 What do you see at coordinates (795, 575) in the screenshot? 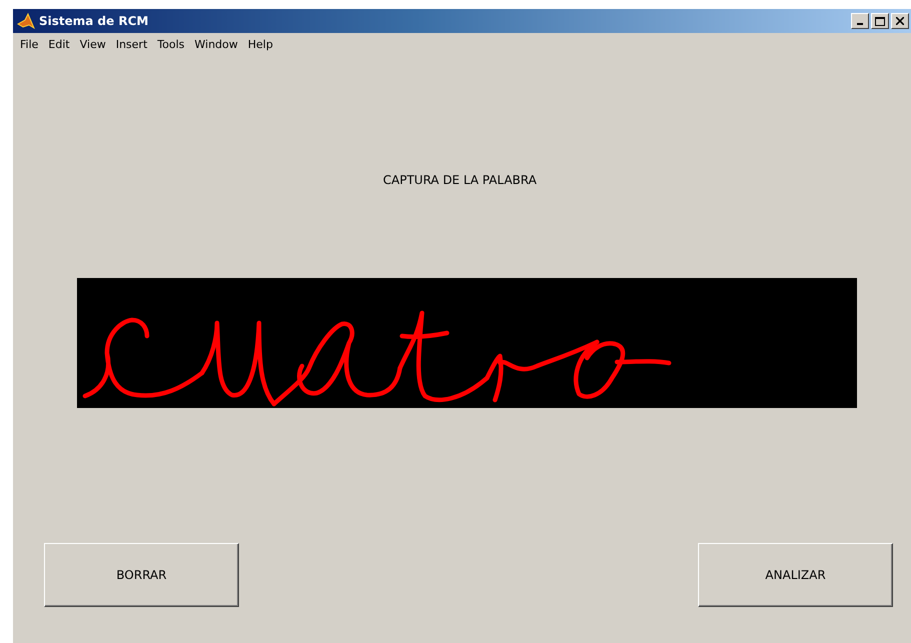
I see `analyze-button: ANALIZAR` at bounding box center [795, 575].